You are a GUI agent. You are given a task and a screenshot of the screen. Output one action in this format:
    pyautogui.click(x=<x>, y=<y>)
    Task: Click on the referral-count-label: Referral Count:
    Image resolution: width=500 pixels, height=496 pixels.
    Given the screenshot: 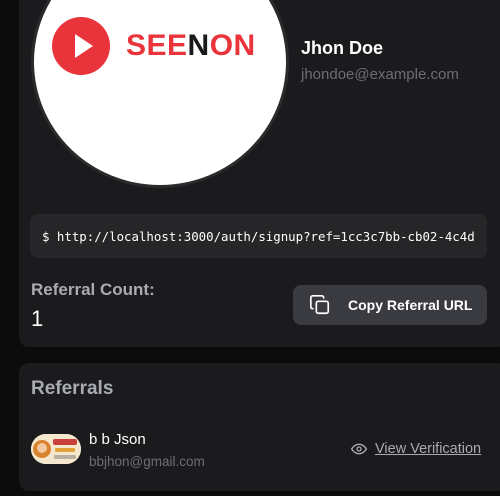 What is the action you would take?
    pyautogui.click(x=93, y=289)
    